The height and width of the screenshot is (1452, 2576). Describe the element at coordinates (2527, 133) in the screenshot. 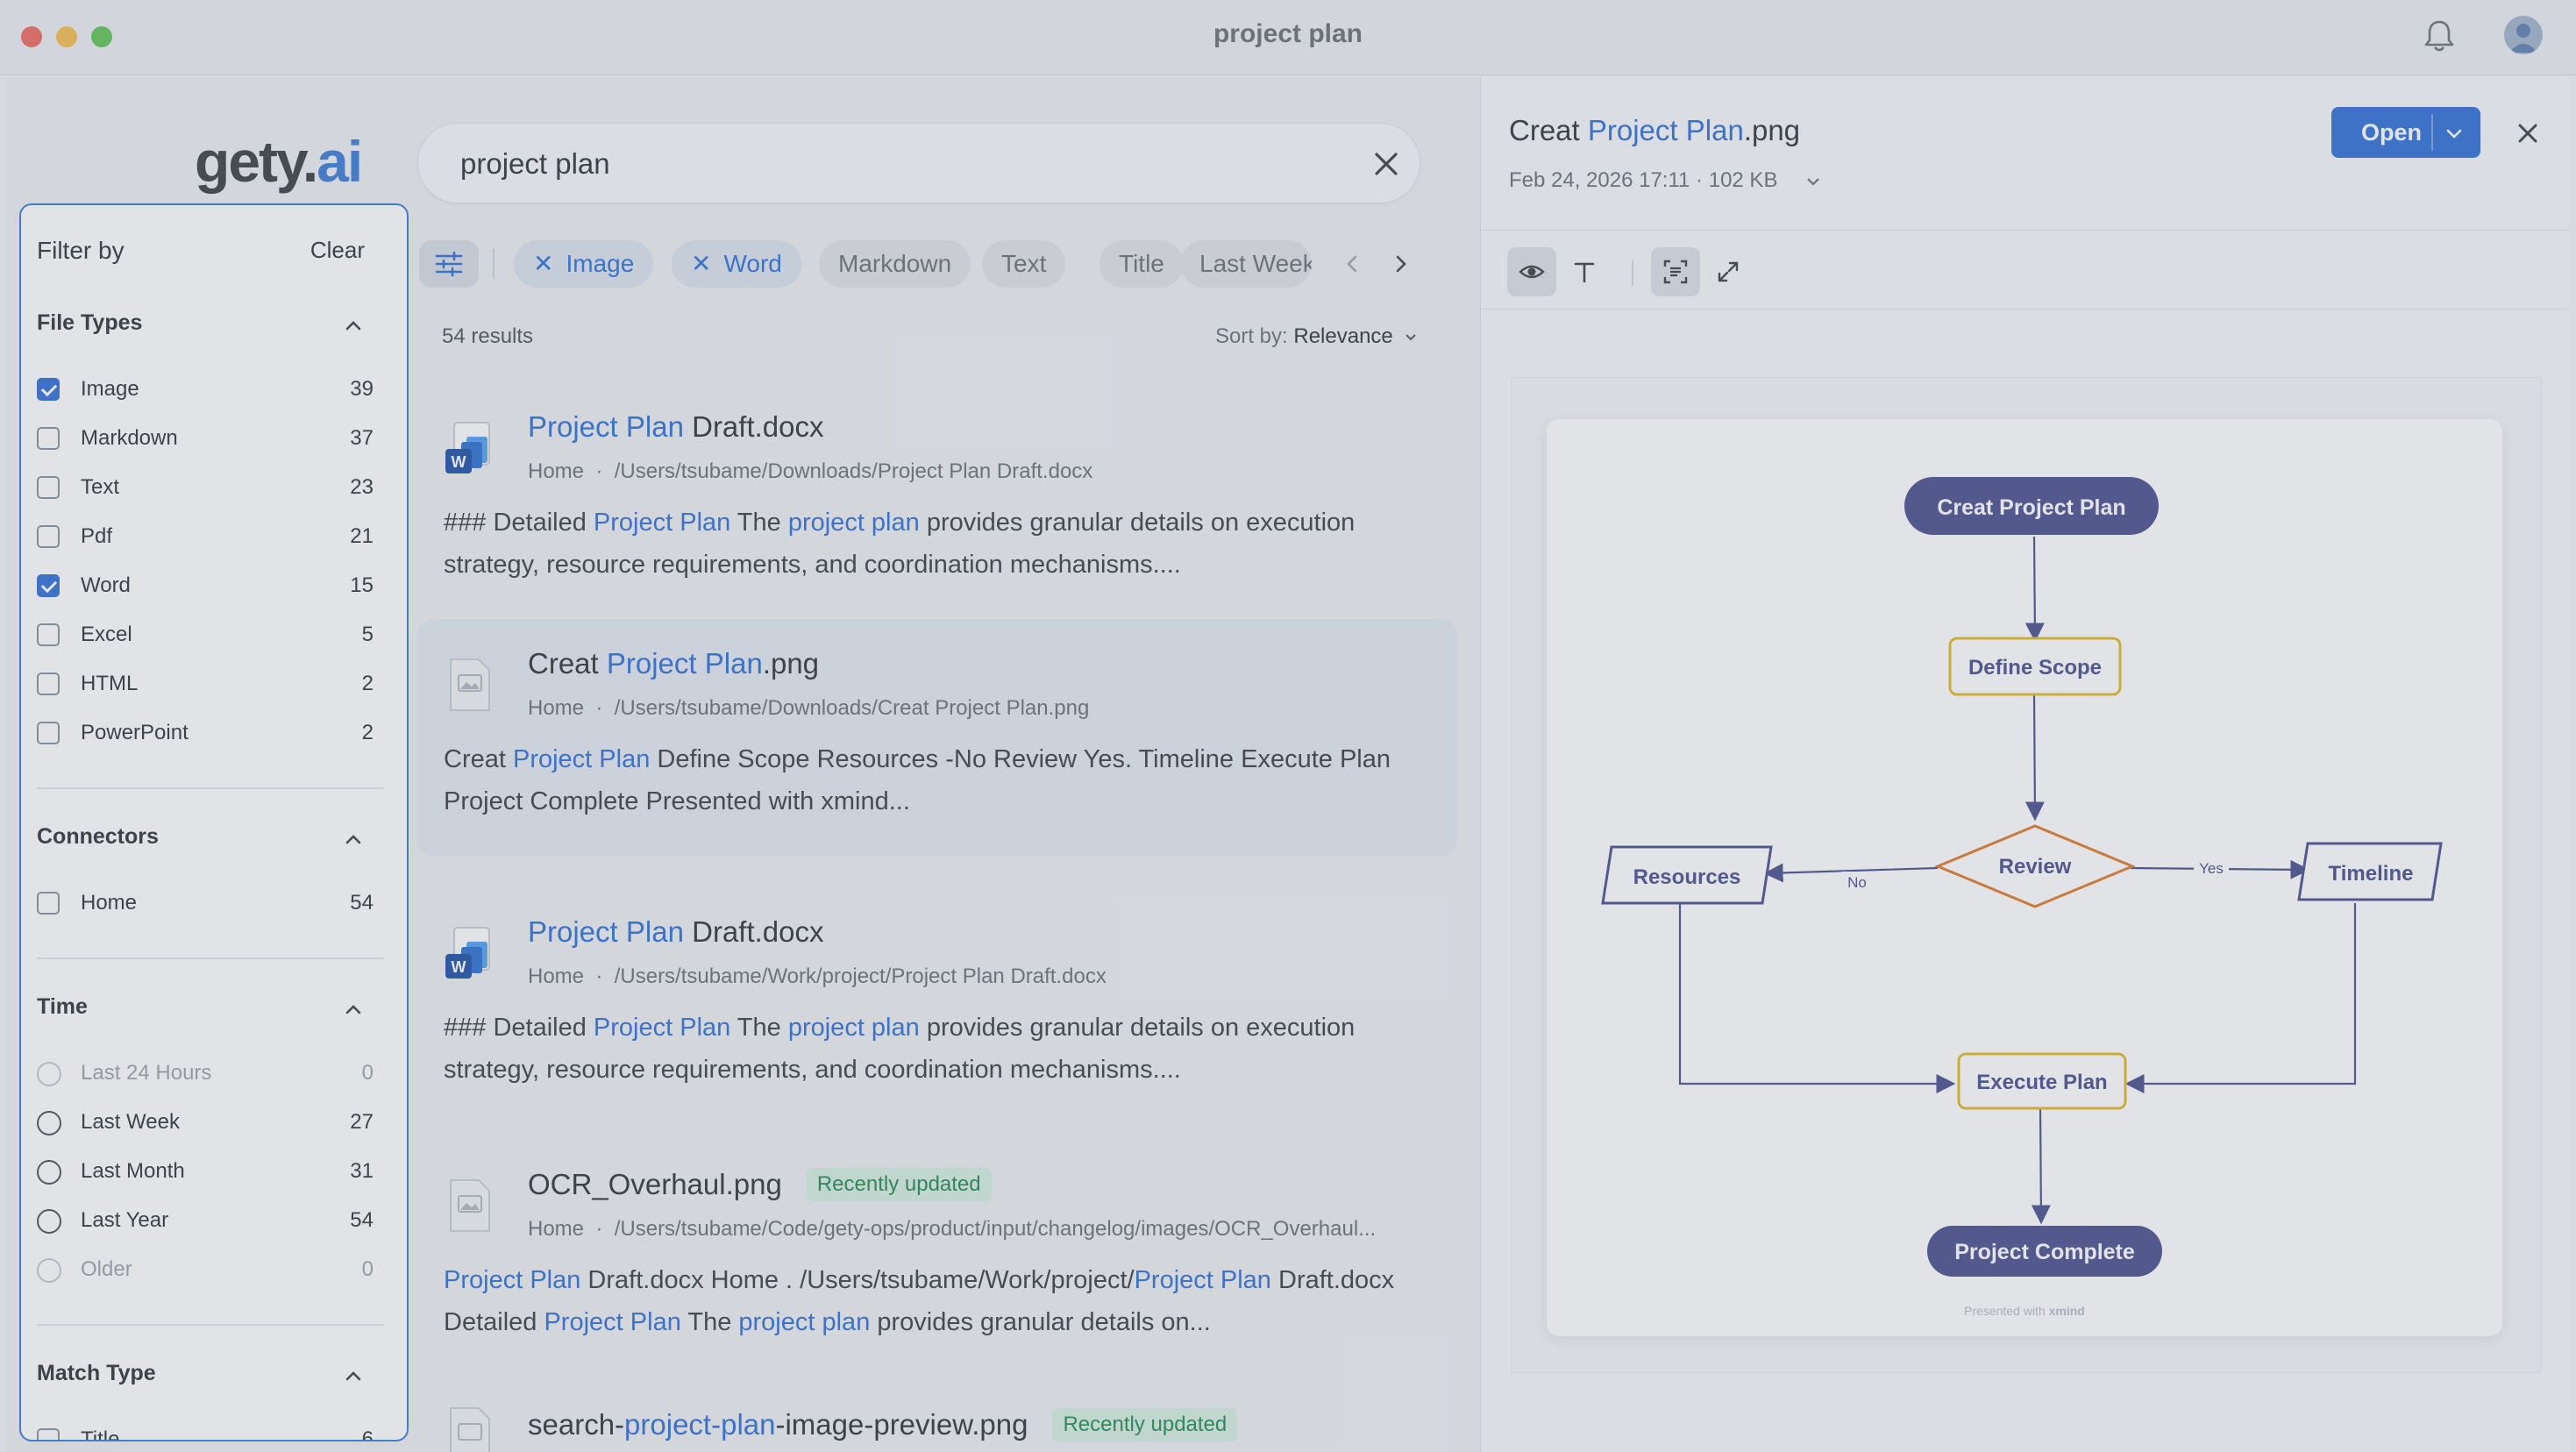

I see `close-preview-icon` at that location.